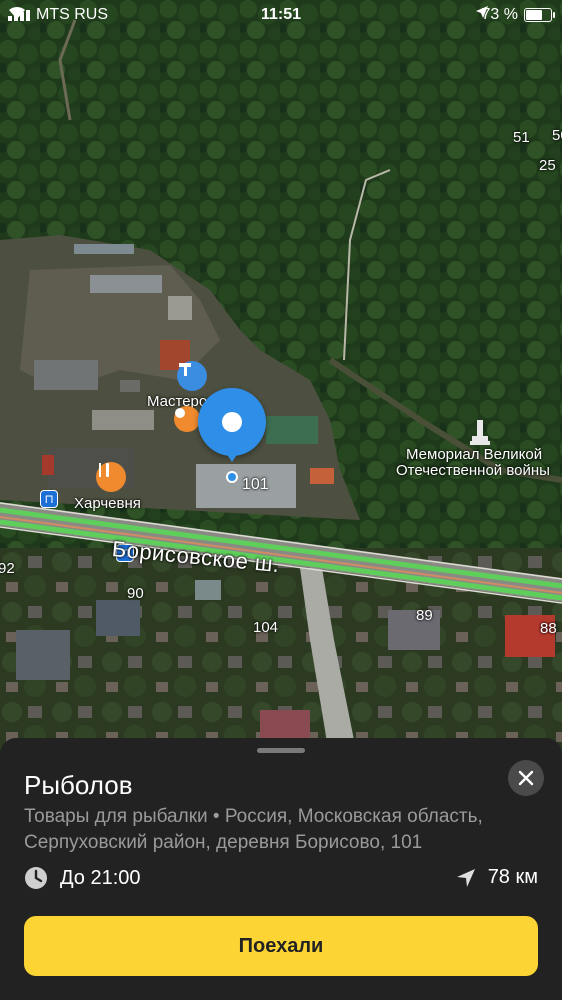 This screenshot has width=562, height=1000. I want to click on restaurant-icon, so click(111, 477).